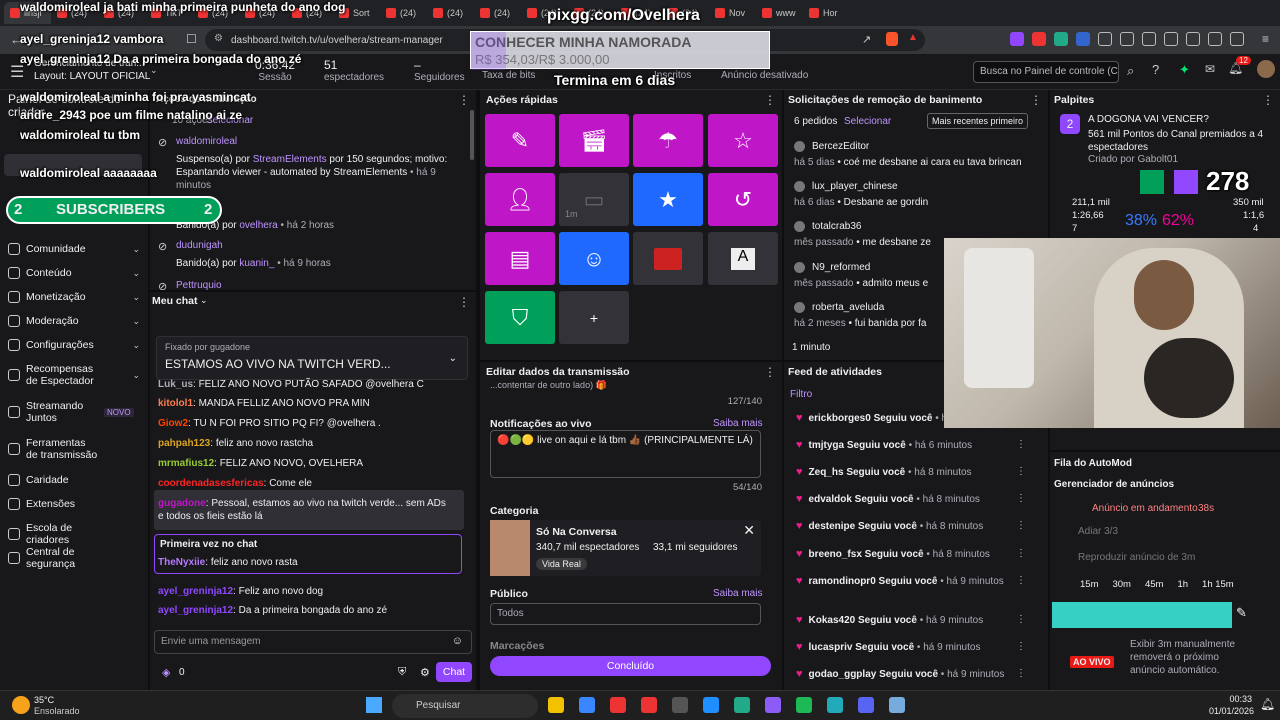  What do you see at coordinates (1267, 704) in the screenshot?
I see `notification-bell-icon: 🔔︎` at bounding box center [1267, 704].